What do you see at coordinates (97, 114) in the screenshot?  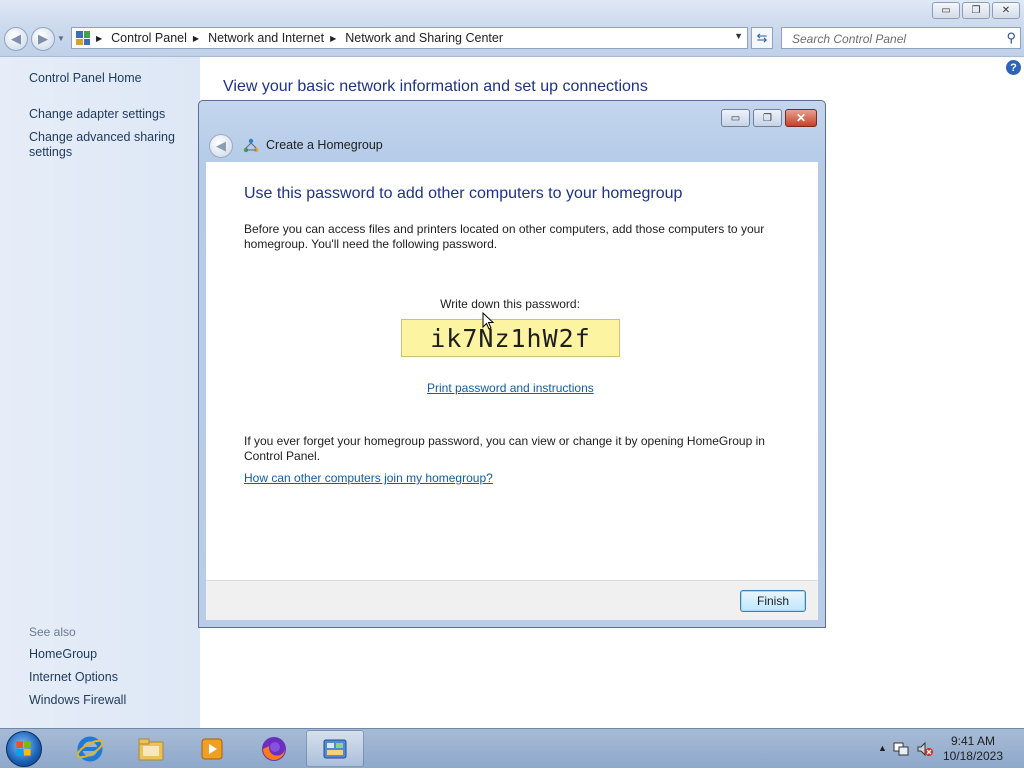 I see `change-adapter-settings-link: Change adapter settings` at bounding box center [97, 114].